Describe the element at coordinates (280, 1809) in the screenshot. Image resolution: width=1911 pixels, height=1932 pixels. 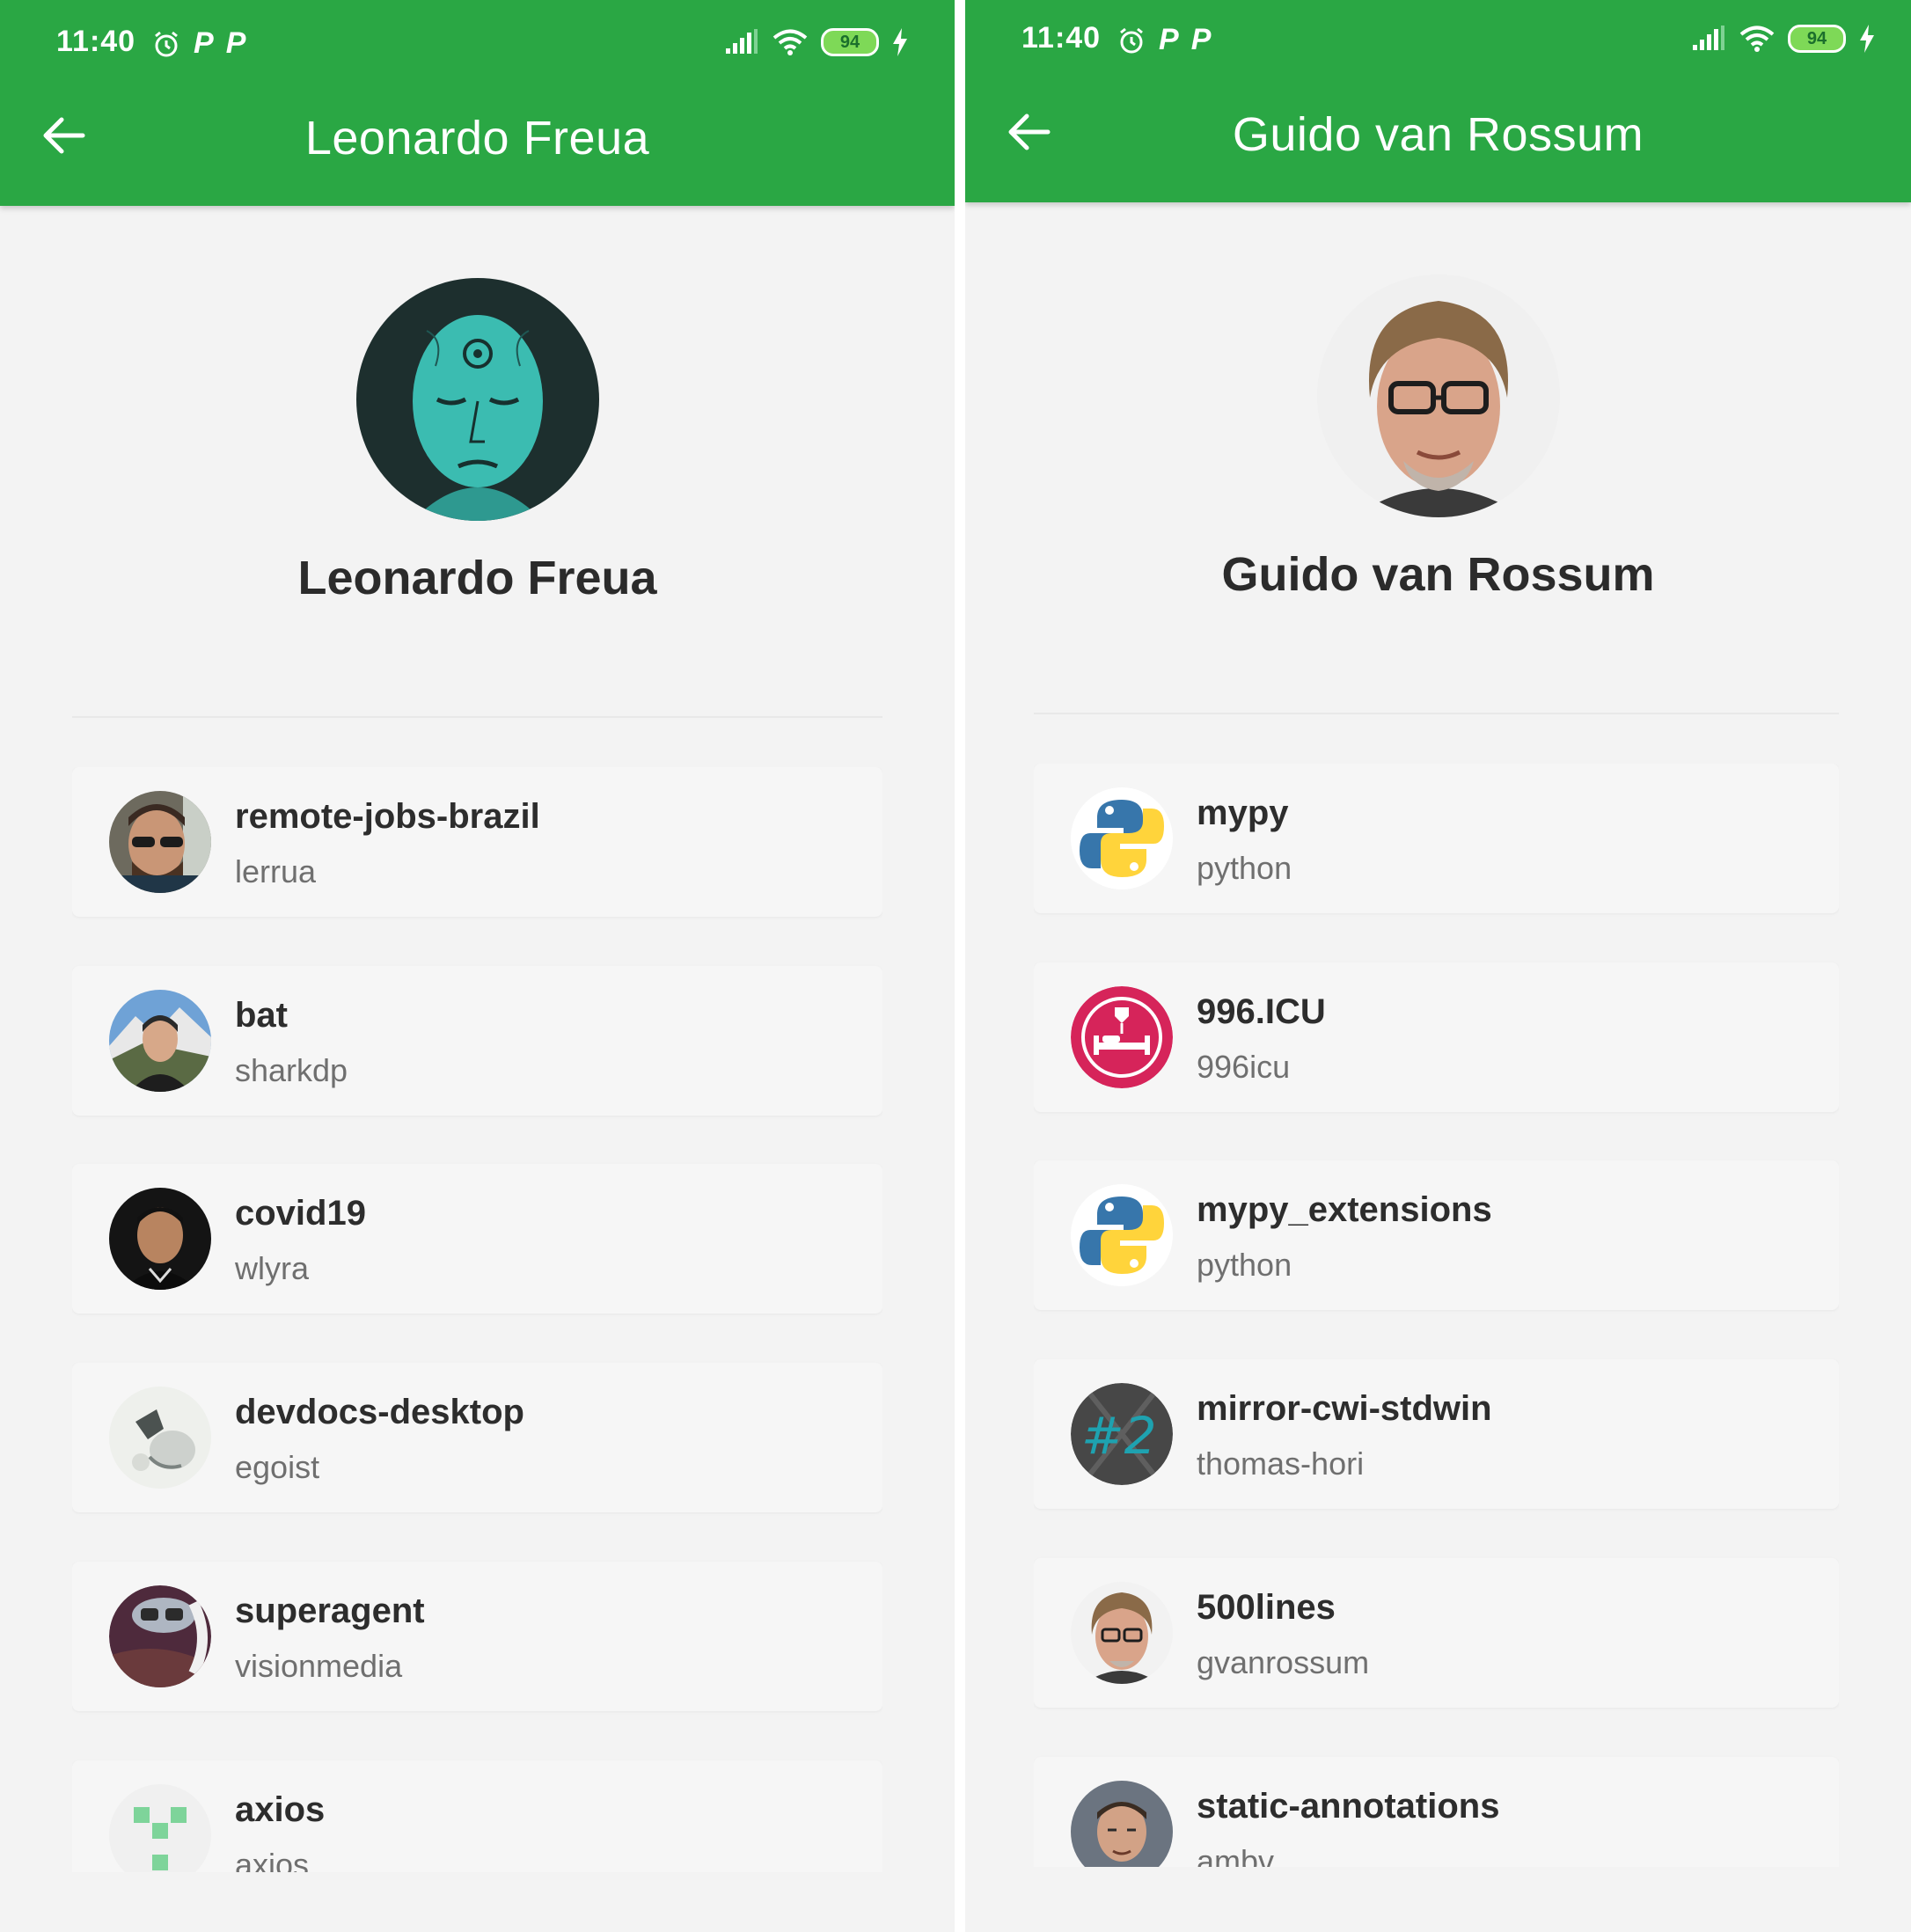
I see `repo-name: axios` at that location.